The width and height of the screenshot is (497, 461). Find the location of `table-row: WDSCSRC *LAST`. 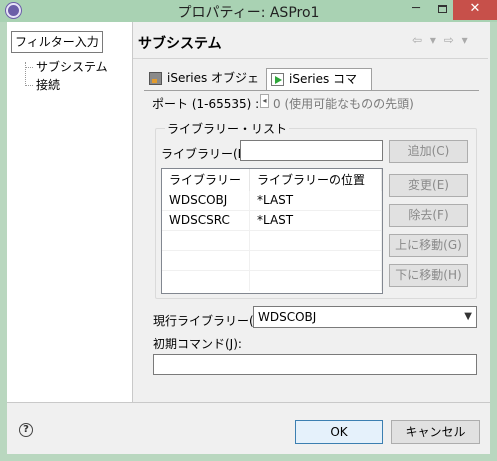

table-row: WDSCSRC *LAST is located at coordinates (272, 221).